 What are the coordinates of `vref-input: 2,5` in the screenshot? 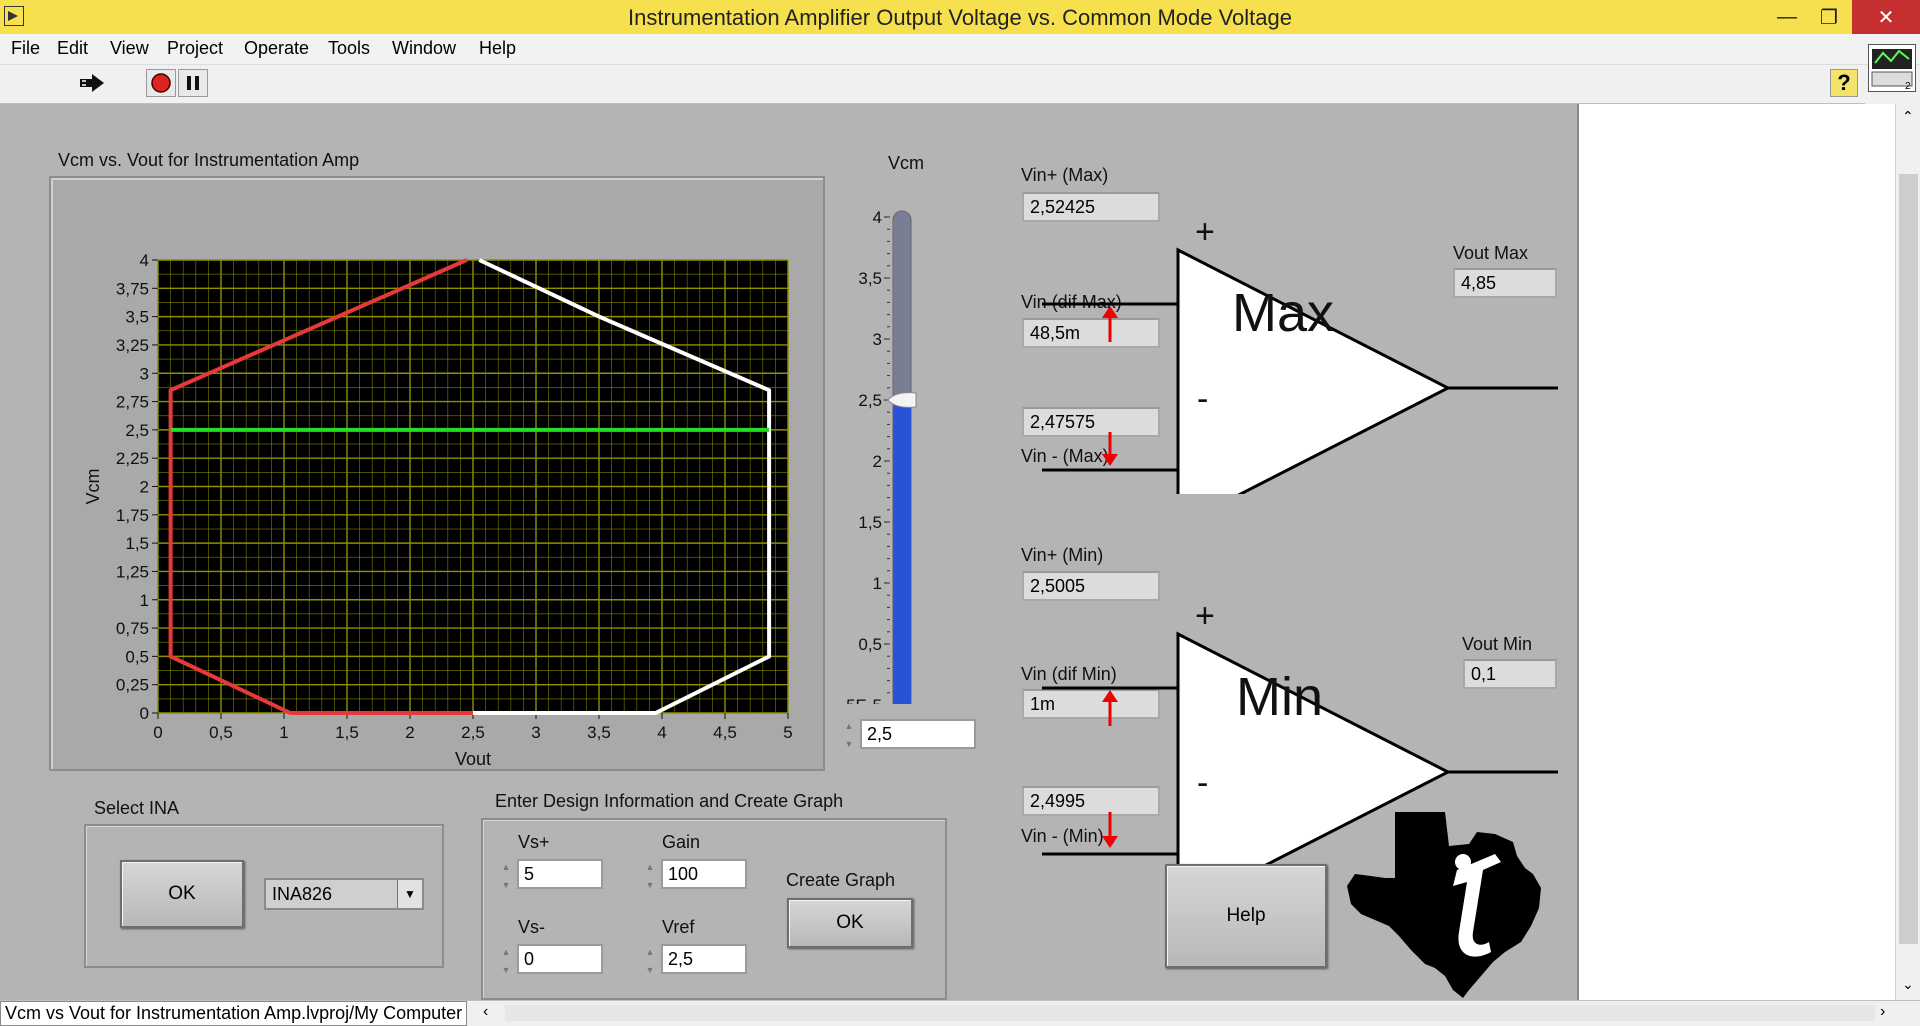 It's located at (704, 959).